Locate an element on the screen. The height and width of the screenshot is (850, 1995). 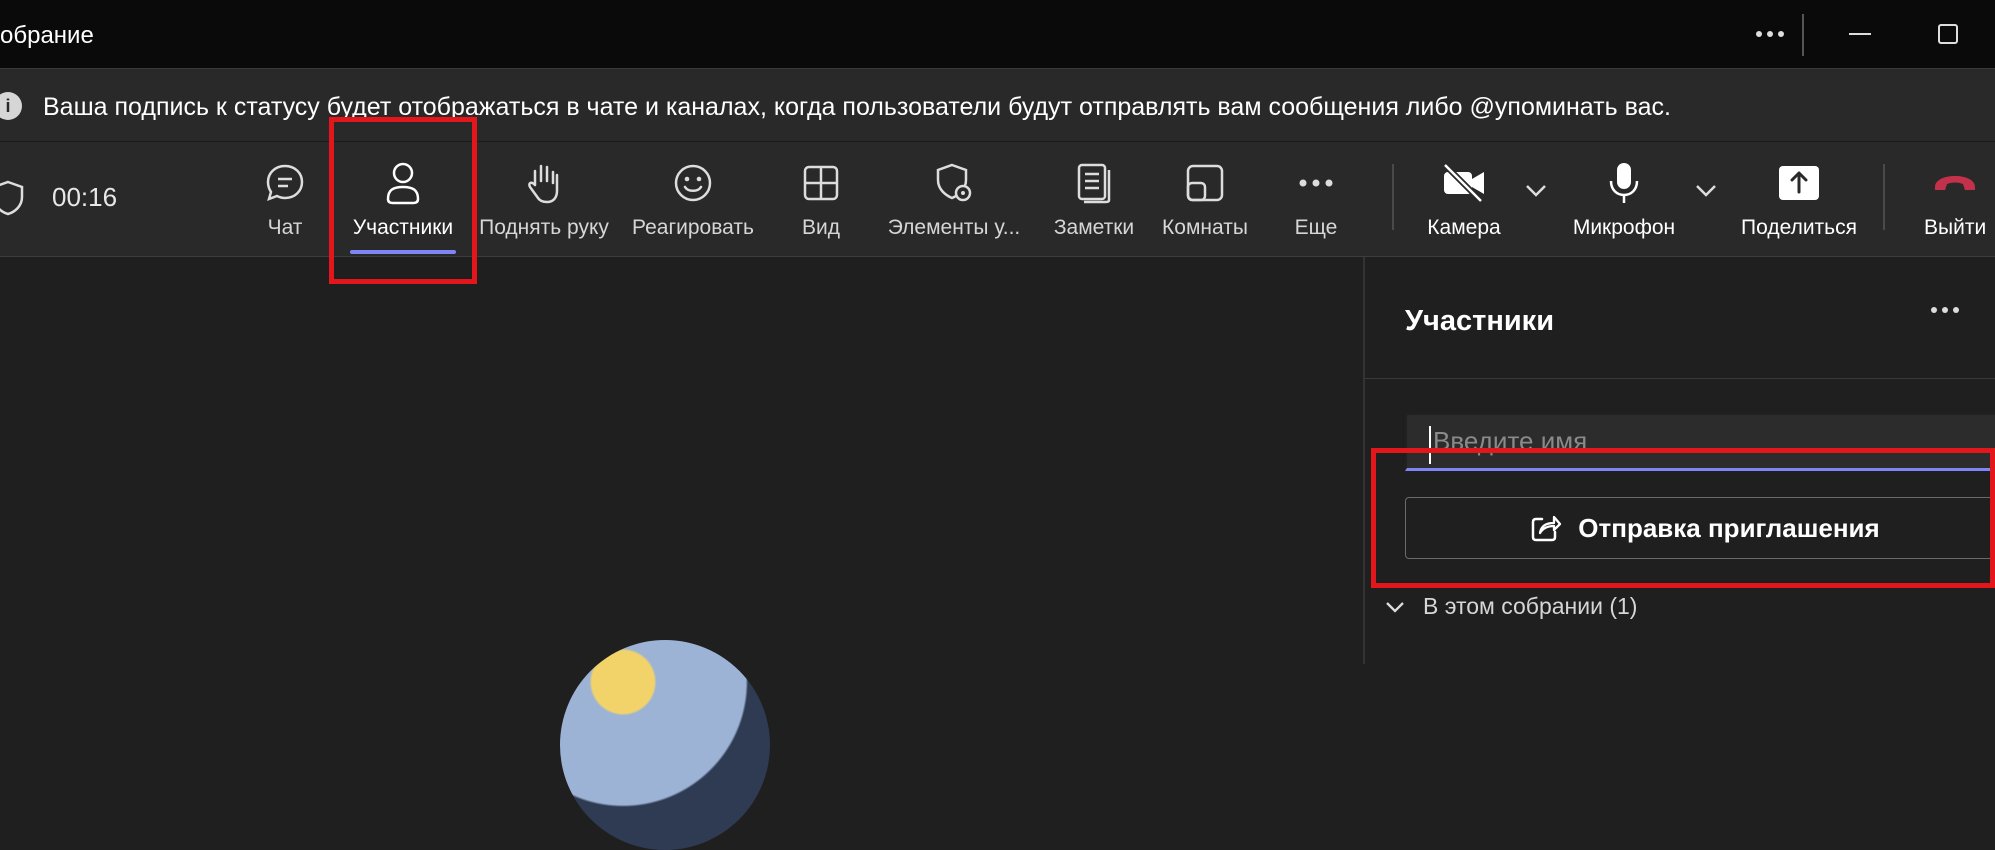
toolbar-raise-hand-label: Поднять руку is located at coordinates (544, 227).